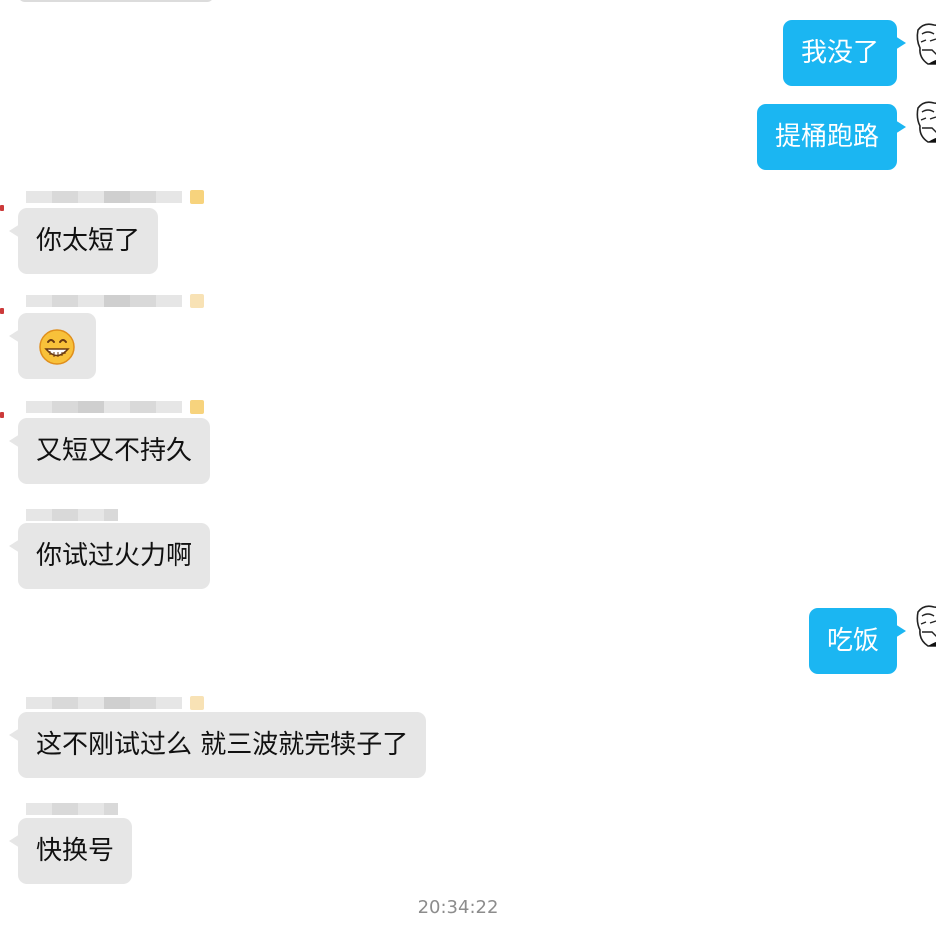 The width and height of the screenshot is (936, 927). What do you see at coordinates (70, 851) in the screenshot?
I see `incoming-message-bubble: 快换号` at bounding box center [70, 851].